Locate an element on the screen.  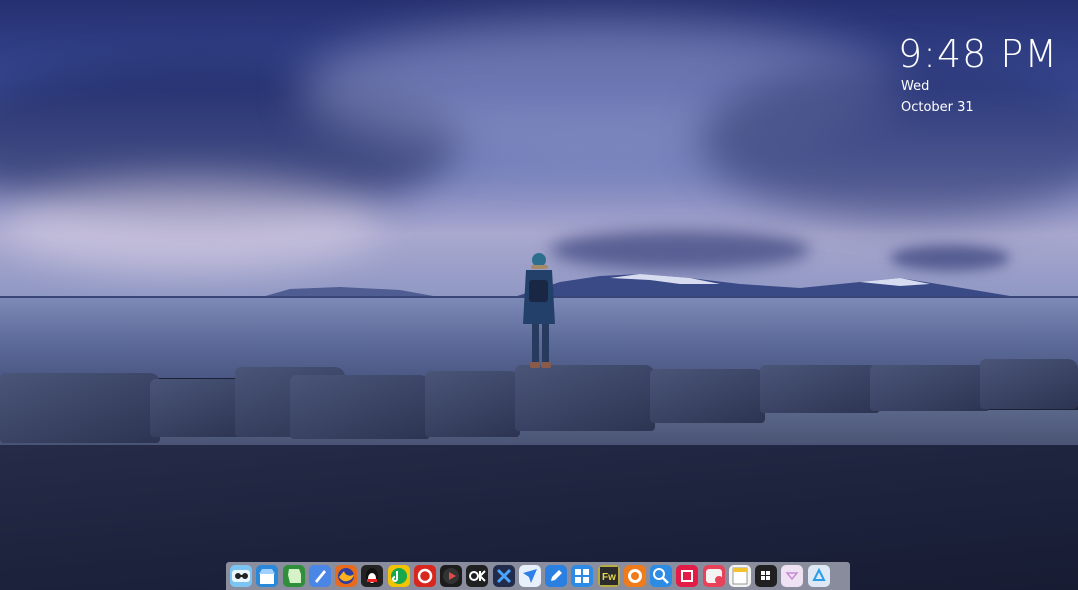
store-icon is located at coordinates (267, 576).